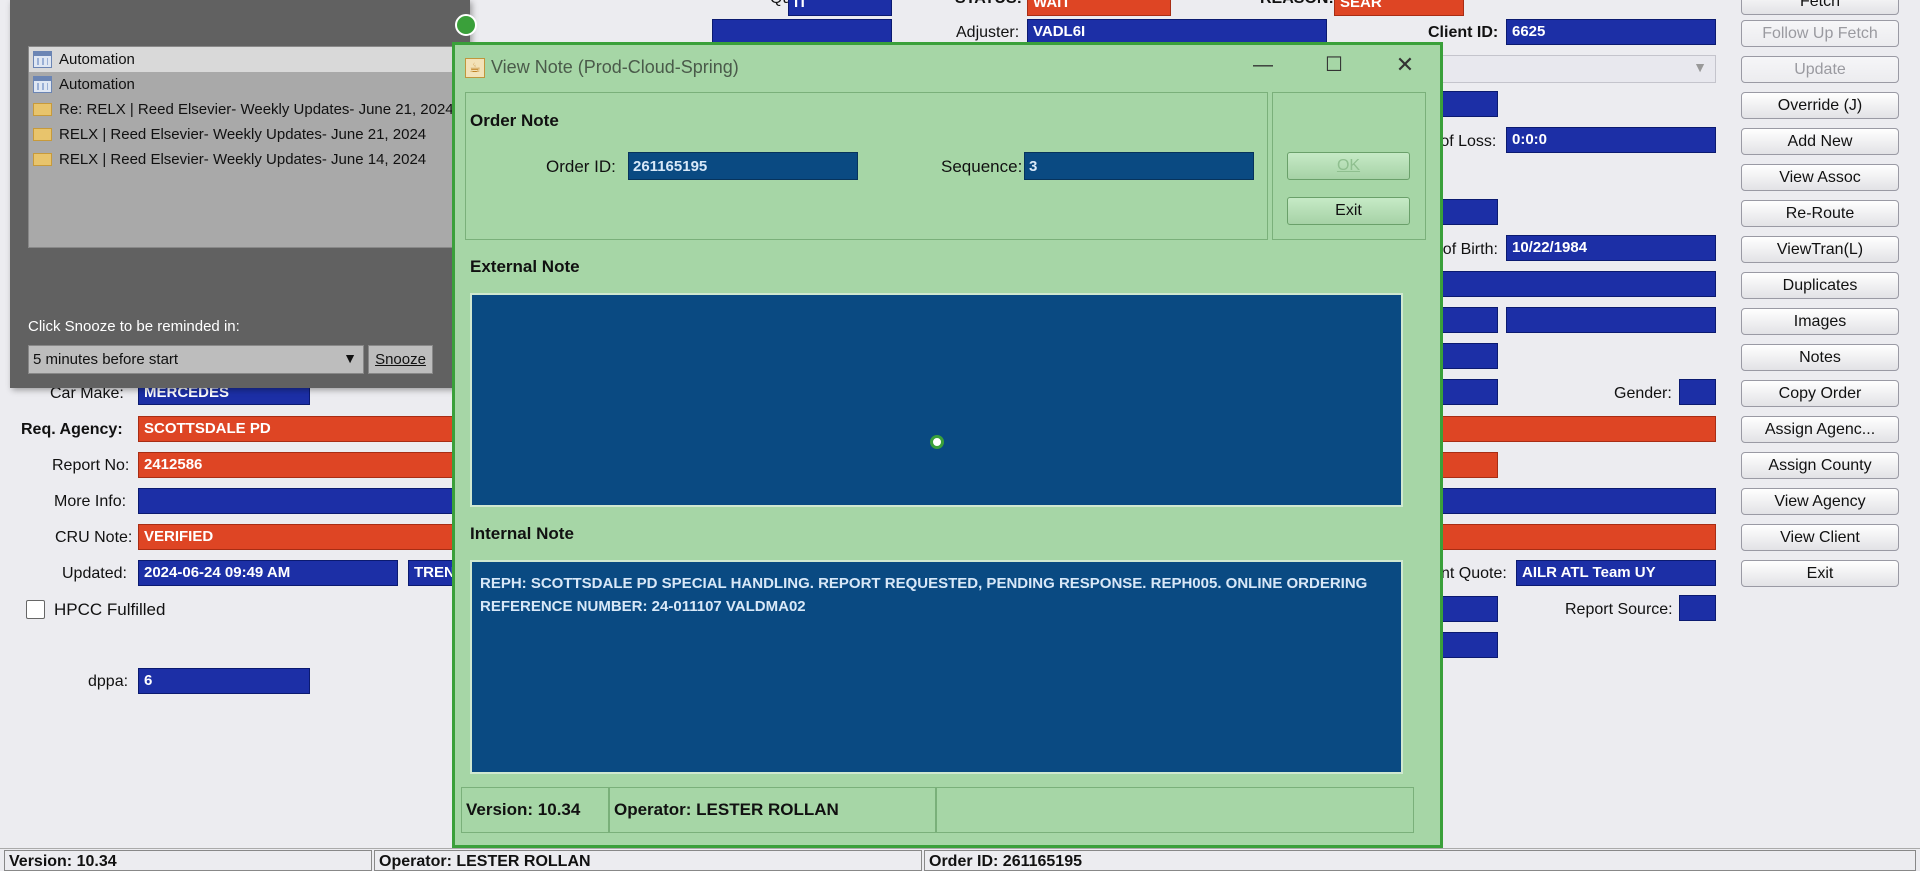 This screenshot has width=1920, height=871. Describe the element at coordinates (840, 8) in the screenshot. I see `queue-field: IT` at that location.